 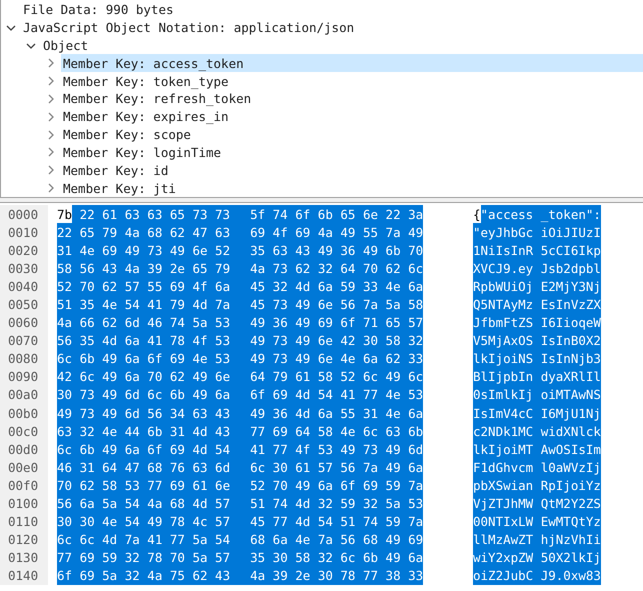 What do you see at coordinates (327, 575) in the screenshot?
I see `hex-bytes: 4a 39 2e 30 78 77 38 33` at bounding box center [327, 575].